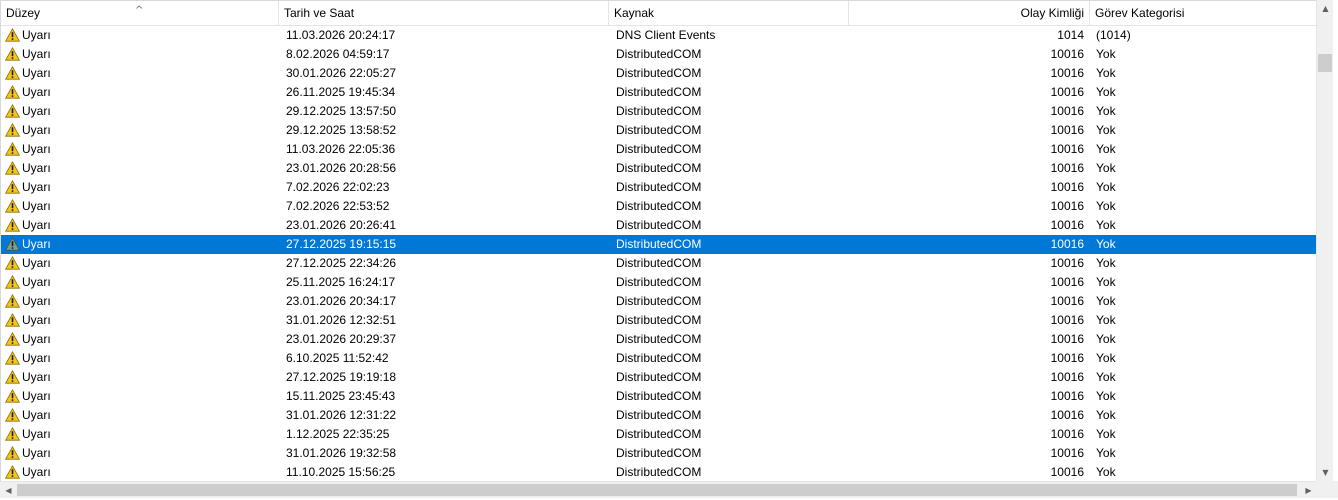 The image size is (1338, 500). I want to click on cell-date: 31.01.2026 19:32:58, so click(341, 453).